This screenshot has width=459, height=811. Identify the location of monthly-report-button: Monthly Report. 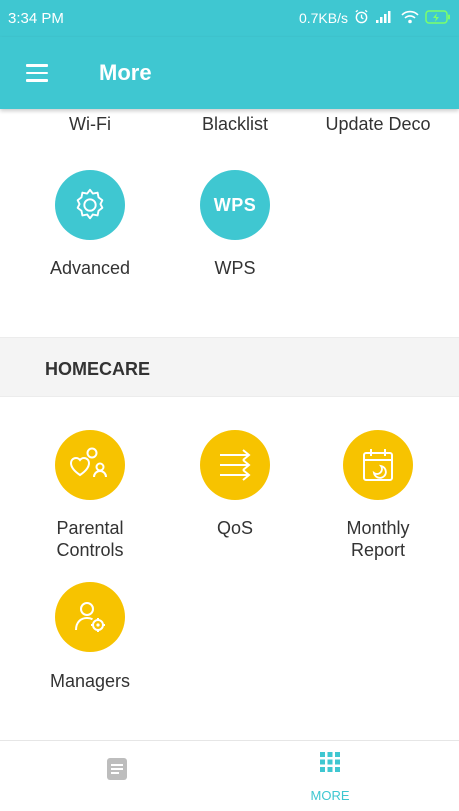
(378, 500).